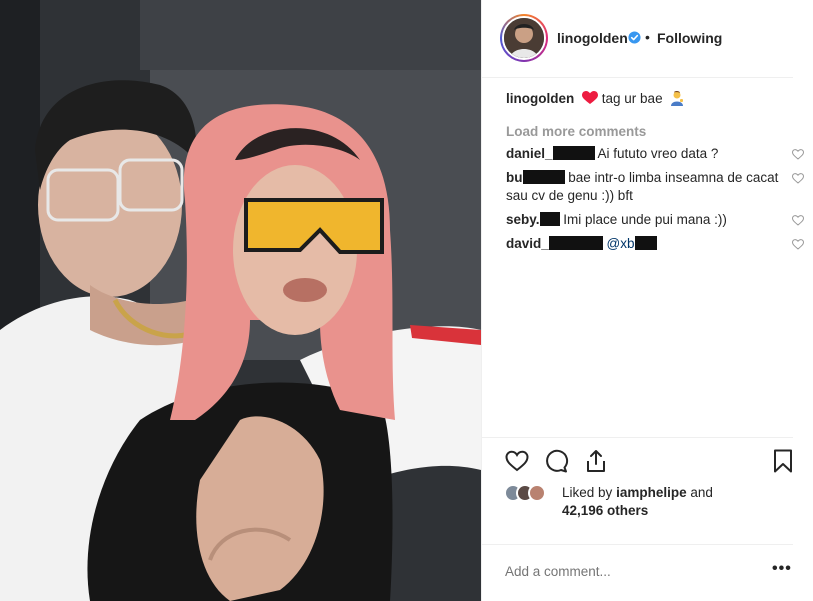  Describe the element at coordinates (596, 461) in the screenshot. I see `share-icon` at that location.